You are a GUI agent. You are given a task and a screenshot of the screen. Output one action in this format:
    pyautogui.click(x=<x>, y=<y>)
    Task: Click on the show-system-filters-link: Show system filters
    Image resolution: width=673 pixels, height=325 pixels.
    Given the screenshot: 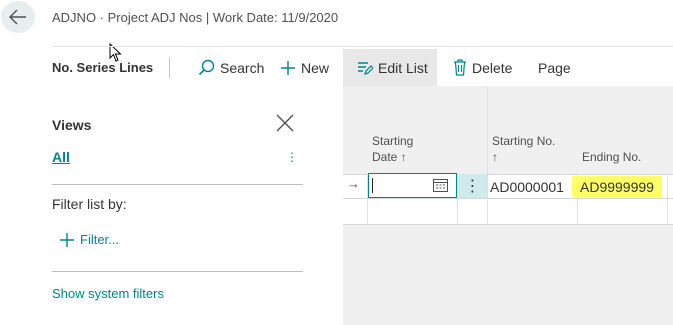 What is the action you would take?
    pyautogui.click(x=108, y=293)
    